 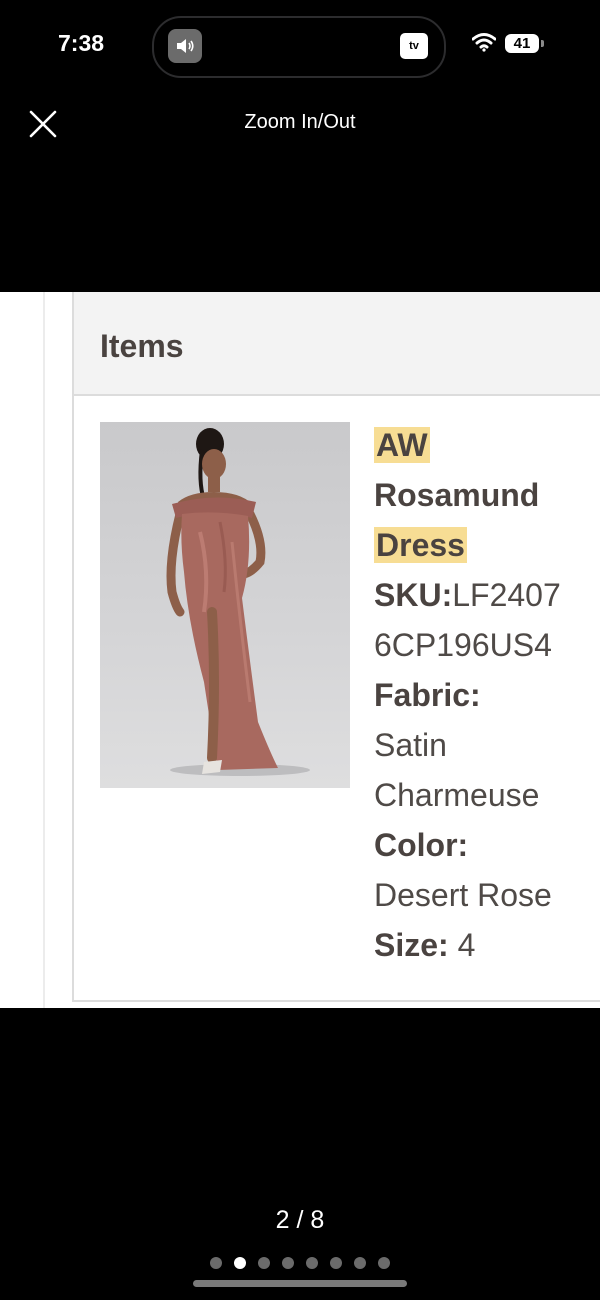 I want to click on sku-line1: SKU:LF2407, so click(x=487, y=595).